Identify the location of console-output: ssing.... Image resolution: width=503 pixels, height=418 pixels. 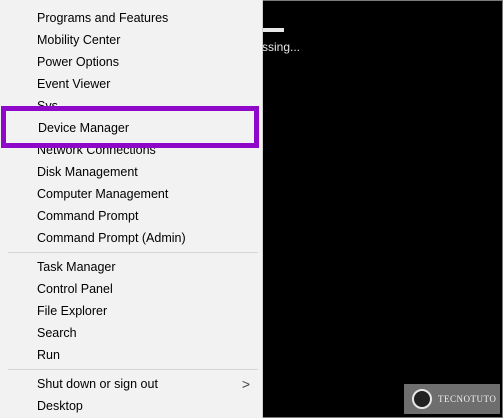
(281, 47).